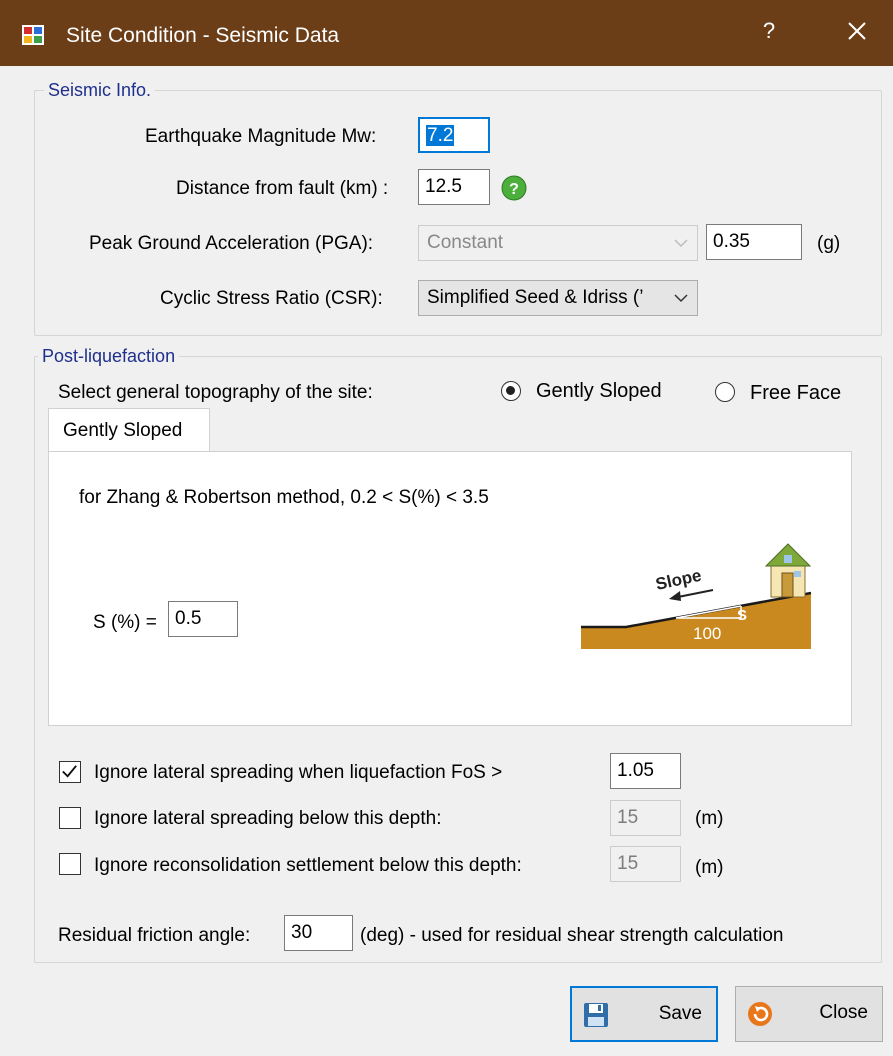  I want to click on arrow-left-icon, so click(675, 596).